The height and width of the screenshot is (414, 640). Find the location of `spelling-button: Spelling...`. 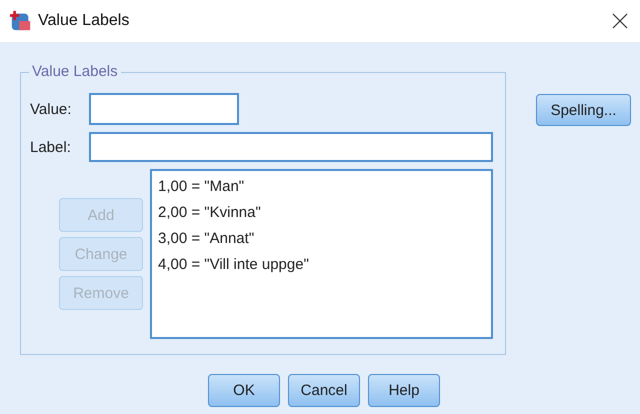

spelling-button: Spelling... is located at coordinates (583, 110).